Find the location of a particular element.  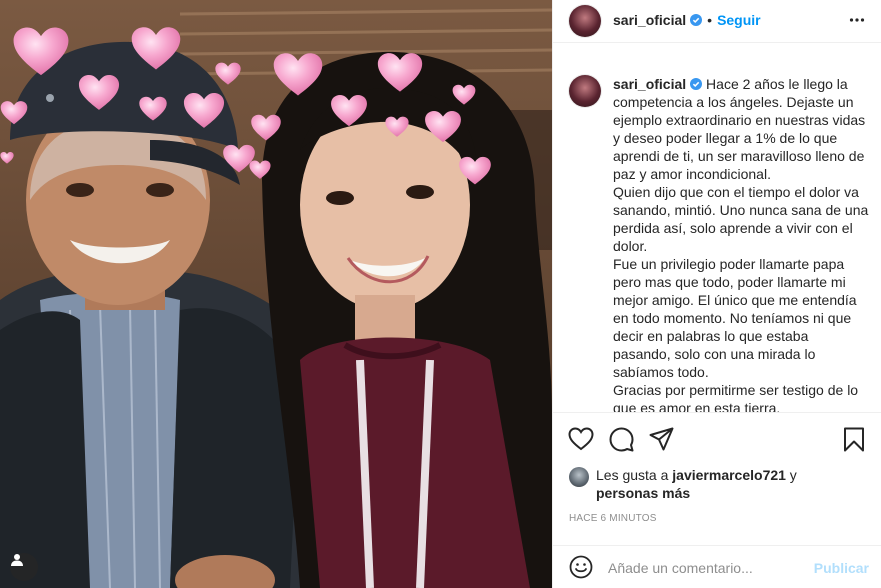

header-user-info: sari_oficial • Seguir is located at coordinates (687, 21).